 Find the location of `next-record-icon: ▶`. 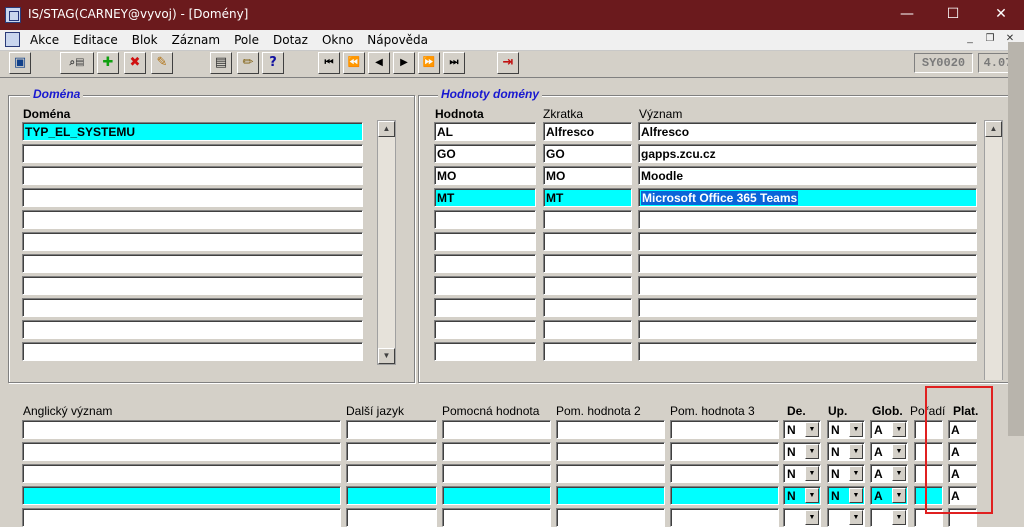

next-record-icon: ▶ is located at coordinates (404, 63).